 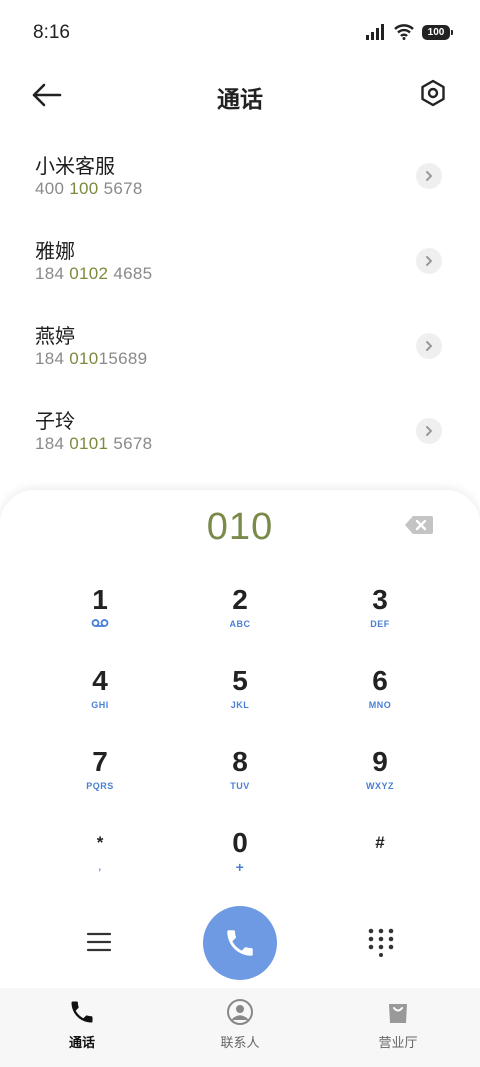 I want to click on nav-tab-contacts: 联系人, so click(x=240, y=1024).